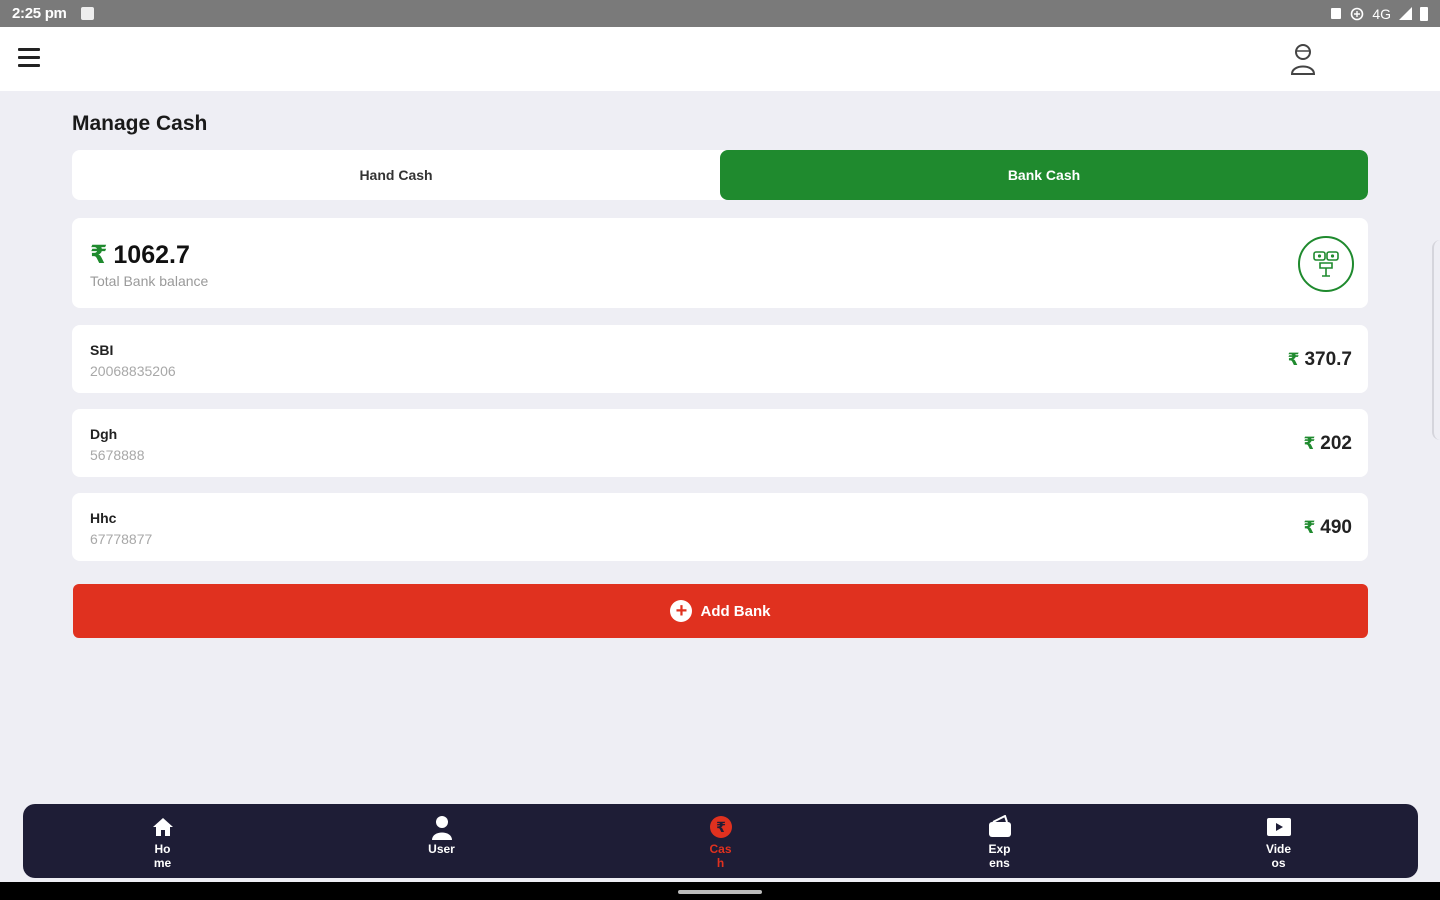  Describe the element at coordinates (39, 13) in the screenshot. I see `status-time: 2:25 pm` at that location.